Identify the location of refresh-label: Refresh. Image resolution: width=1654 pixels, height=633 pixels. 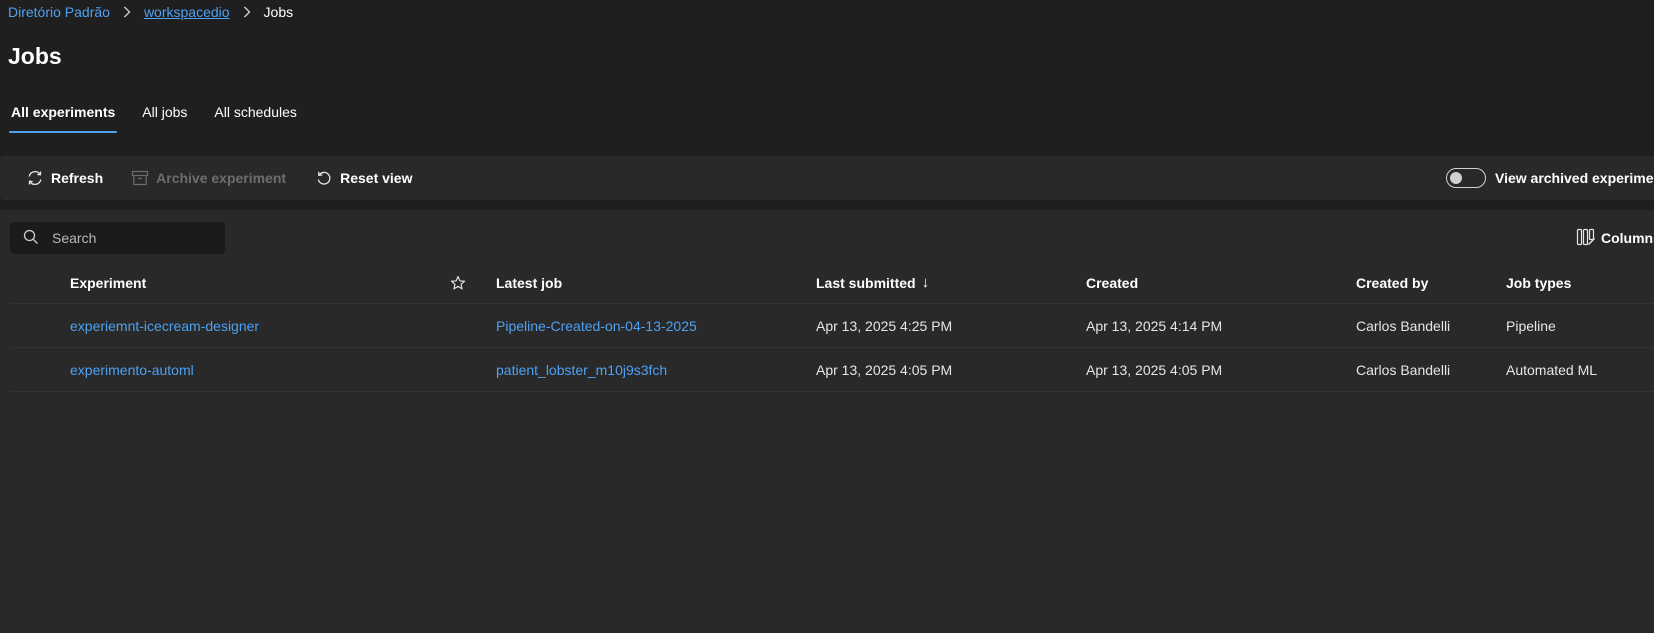
(77, 178).